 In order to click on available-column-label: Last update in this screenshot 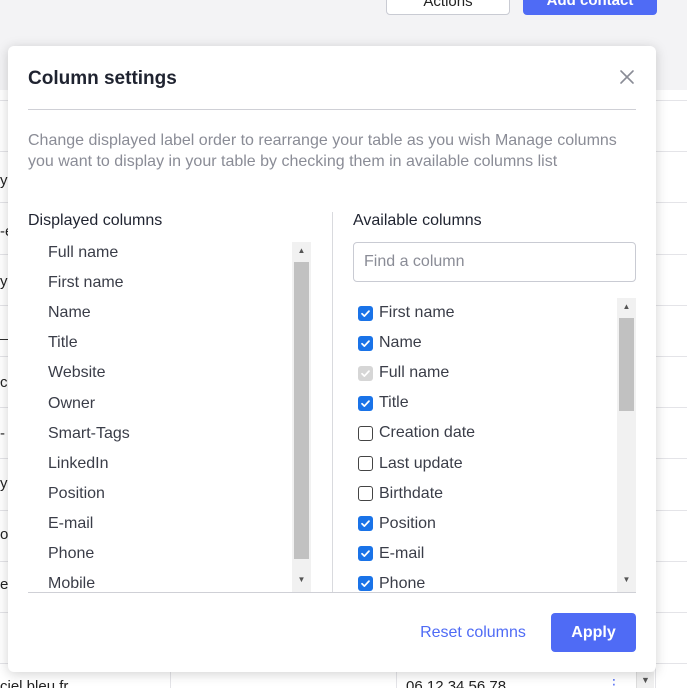, I will do `click(421, 463)`.